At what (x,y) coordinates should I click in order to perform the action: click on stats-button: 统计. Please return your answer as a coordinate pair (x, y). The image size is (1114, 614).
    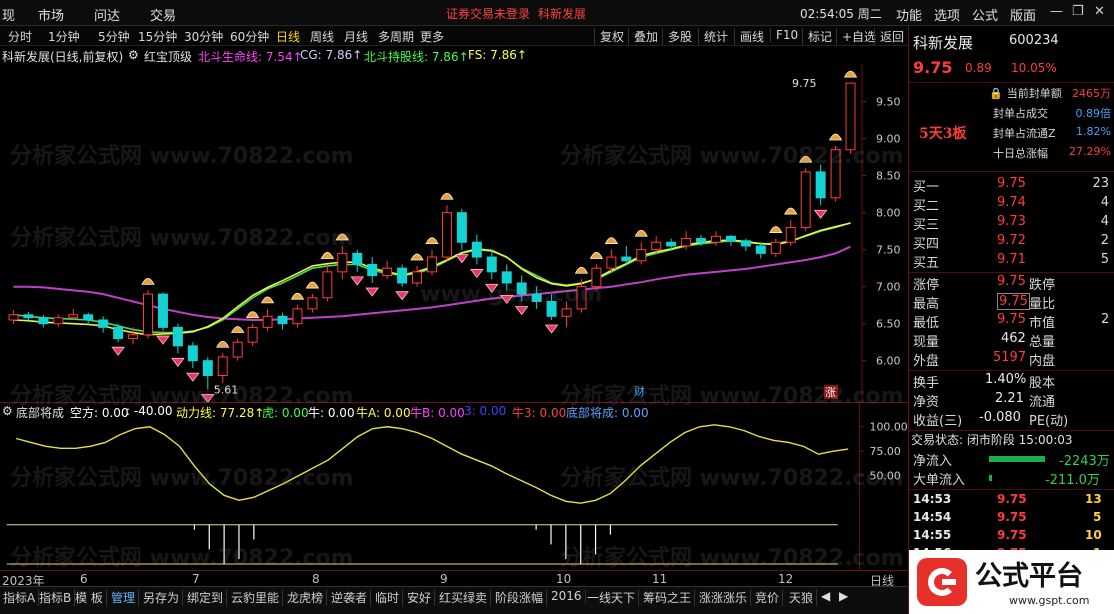
    Looking at the image, I should click on (713, 36).